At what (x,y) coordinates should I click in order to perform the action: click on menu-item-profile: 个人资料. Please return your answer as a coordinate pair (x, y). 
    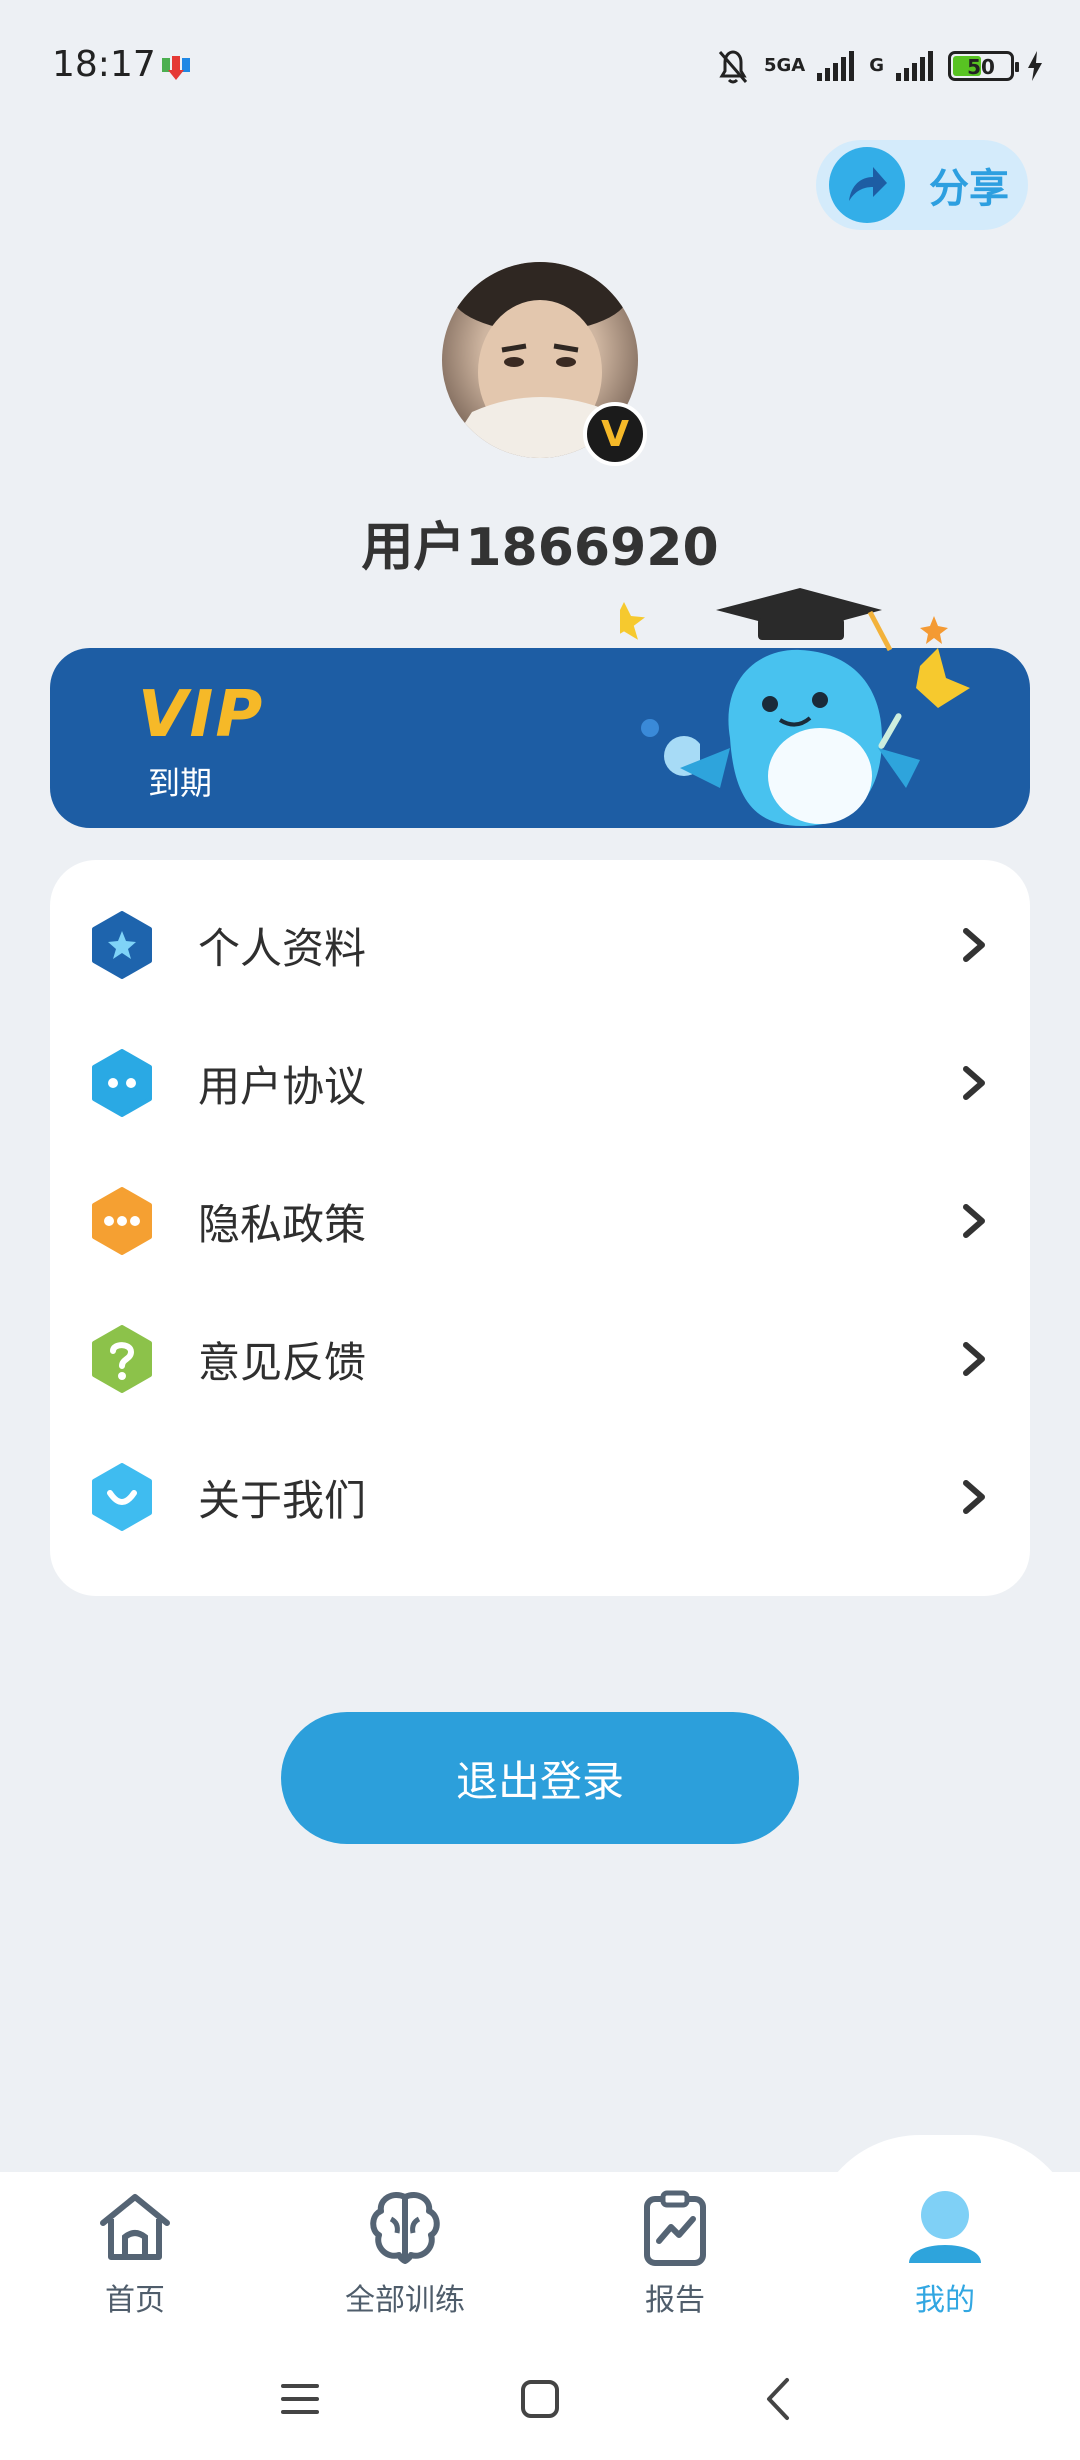
    Looking at the image, I should click on (540, 945).